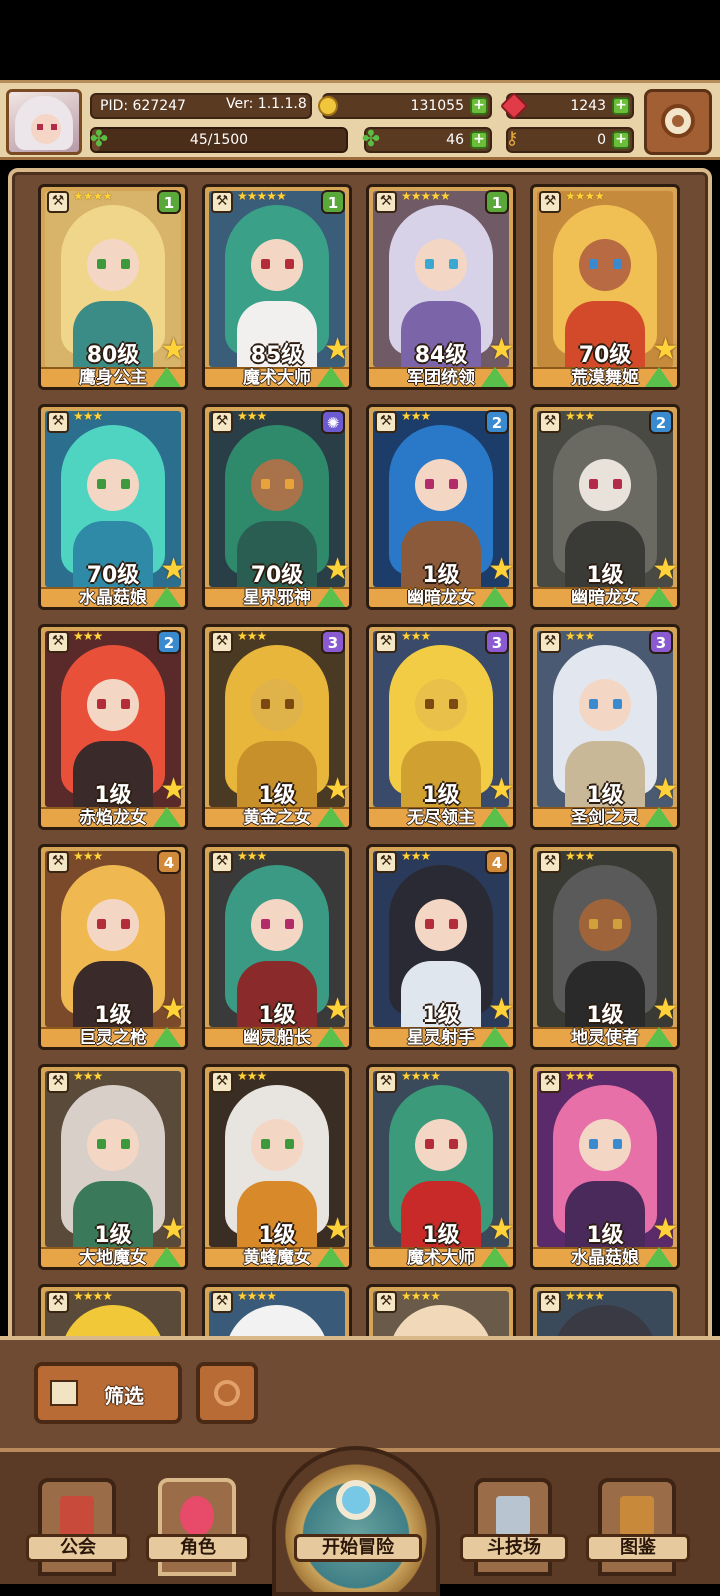  Describe the element at coordinates (277, 947) in the screenshot. I see `character-card: ⚒ ★★★ 1级 ★ 幽灵船长` at that location.